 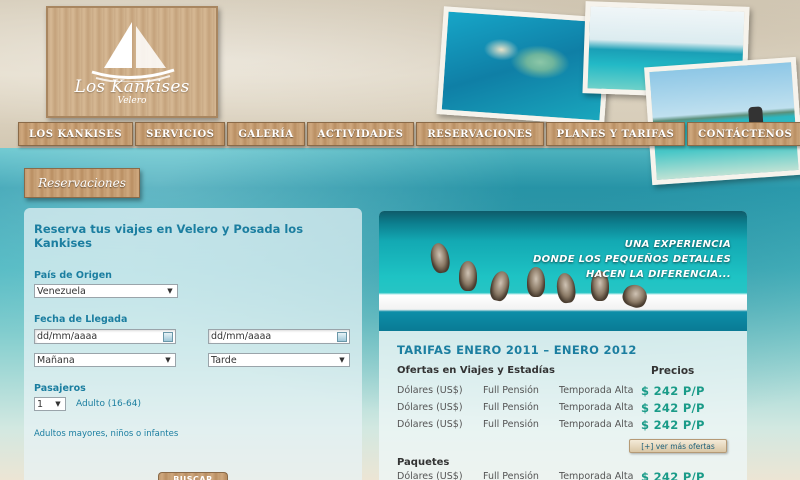 I want to click on nav-item-reservaciones: RESERVACIONES, so click(x=480, y=134).